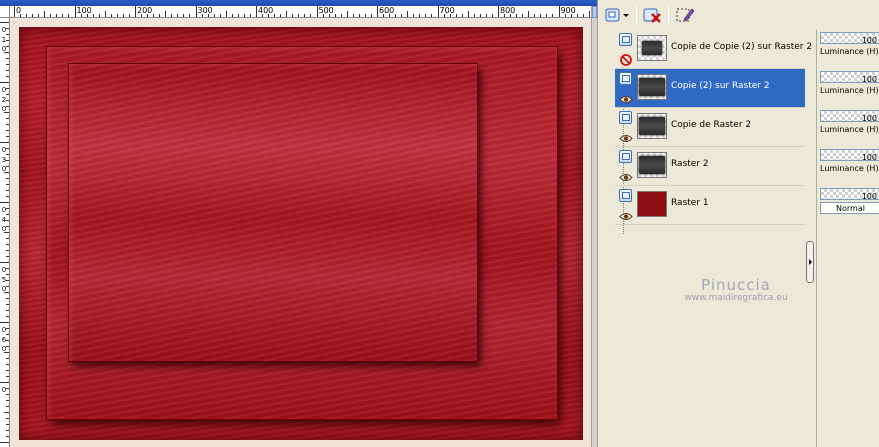  I want to click on edit-selection-icon, so click(685, 15).